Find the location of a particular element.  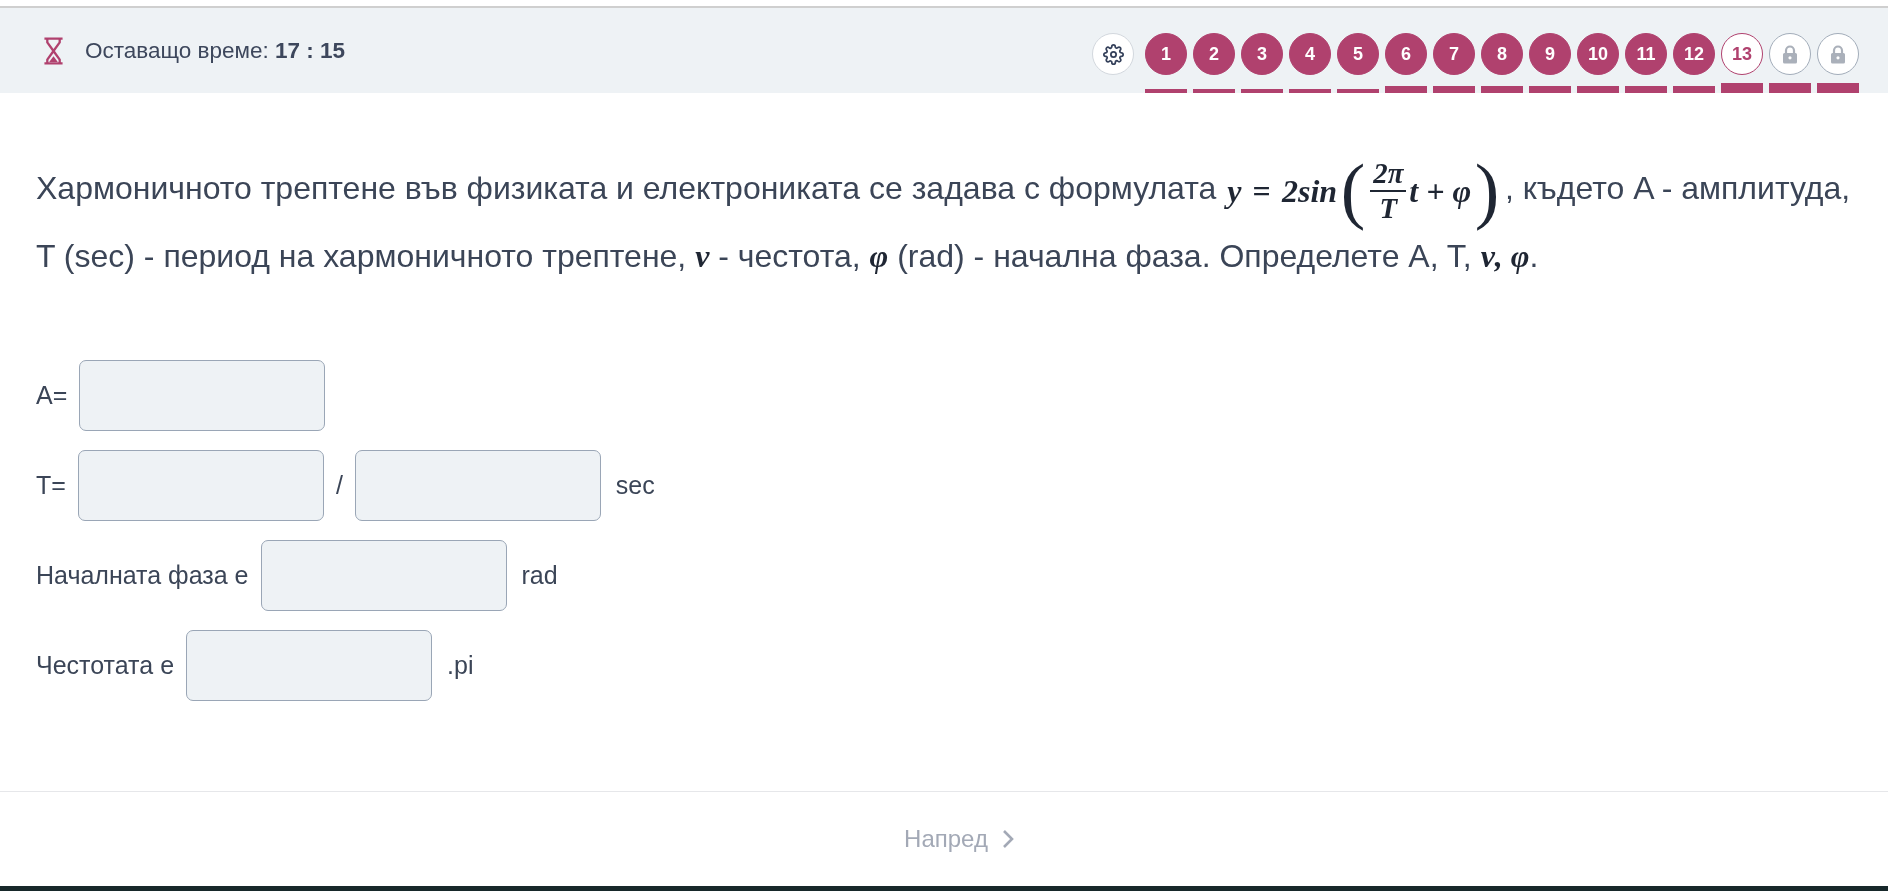

chevron-right-icon is located at coordinates (1007, 839).